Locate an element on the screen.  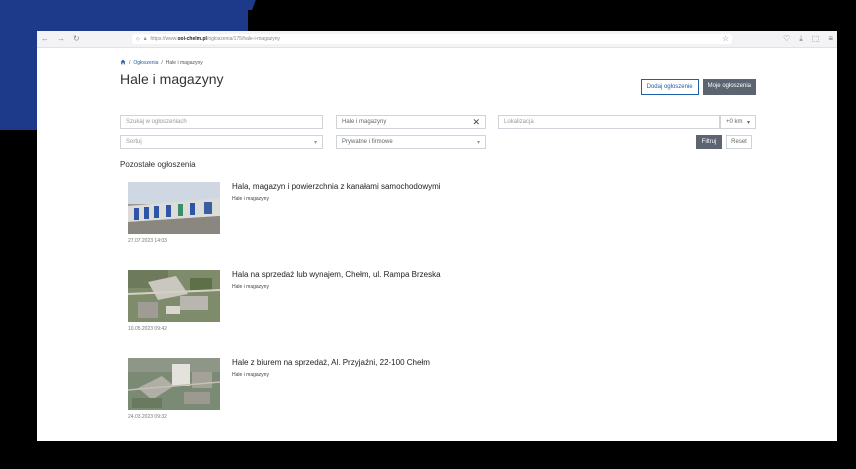
browser-extension-icons: ♡ ⤓ ⬚ ≡ is located at coordinates (808, 39).